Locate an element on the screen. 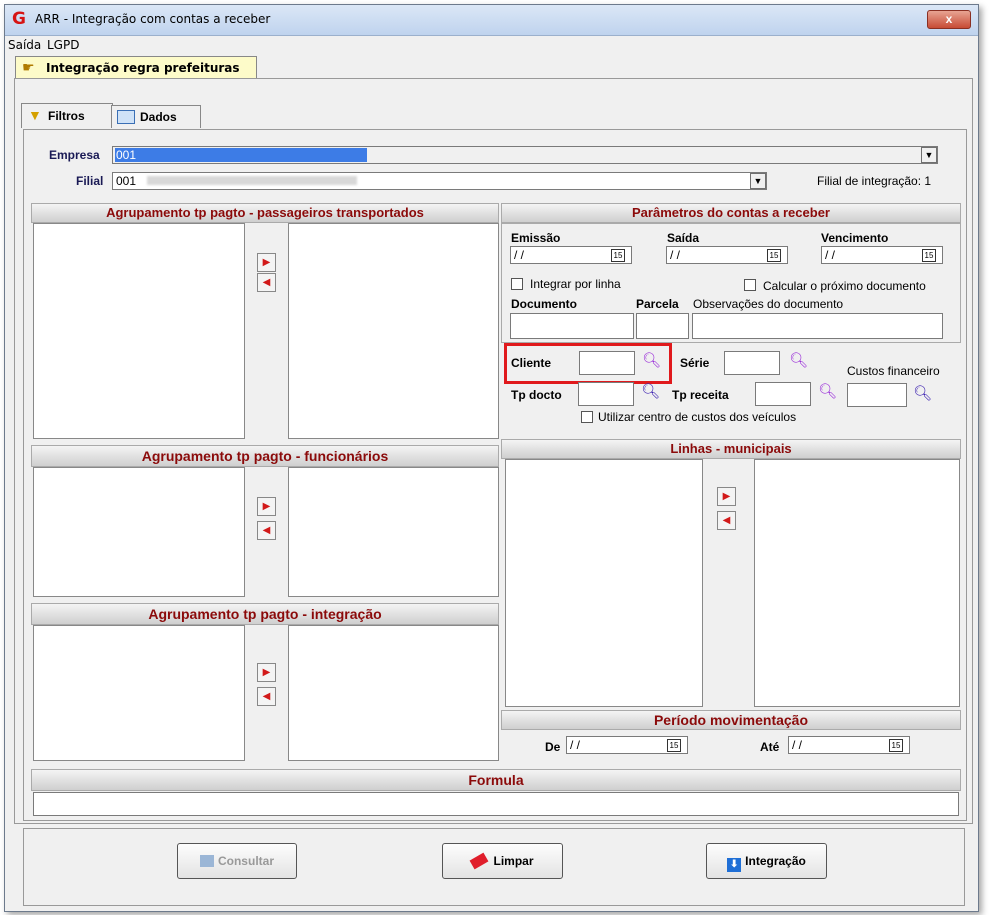 This screenshot has height=915, width=989. documento-input is located at coordinates (572, 326).